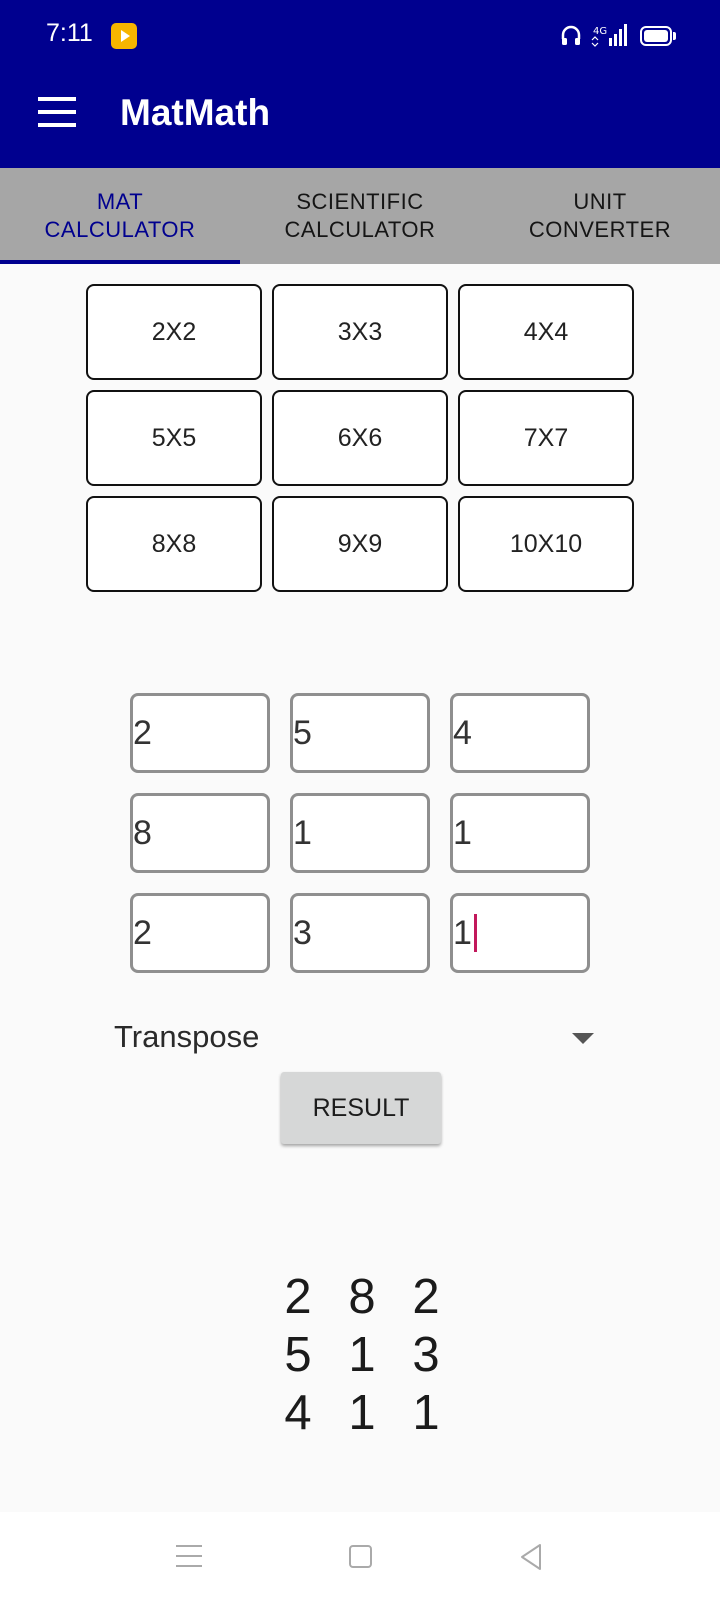 The height and width of the screenshot is (1600, 720). Describe the element at coordinates (362, 1413) in the screenshot. I see `result-cell-r3c2: 1` at that location.